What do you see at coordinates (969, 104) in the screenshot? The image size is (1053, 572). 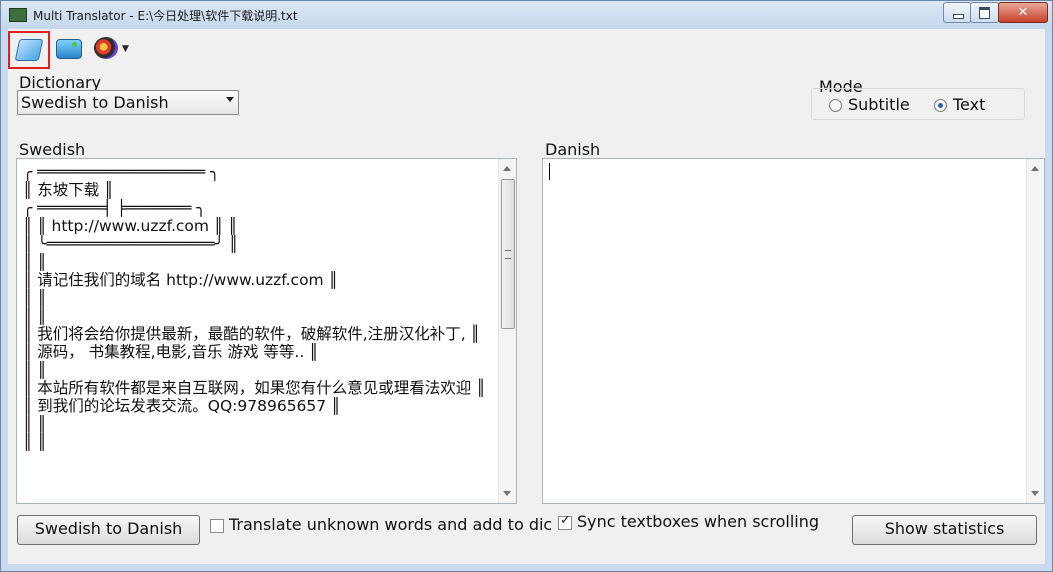 I see `mode-text-label: Text` at bounding box center [969, 104].